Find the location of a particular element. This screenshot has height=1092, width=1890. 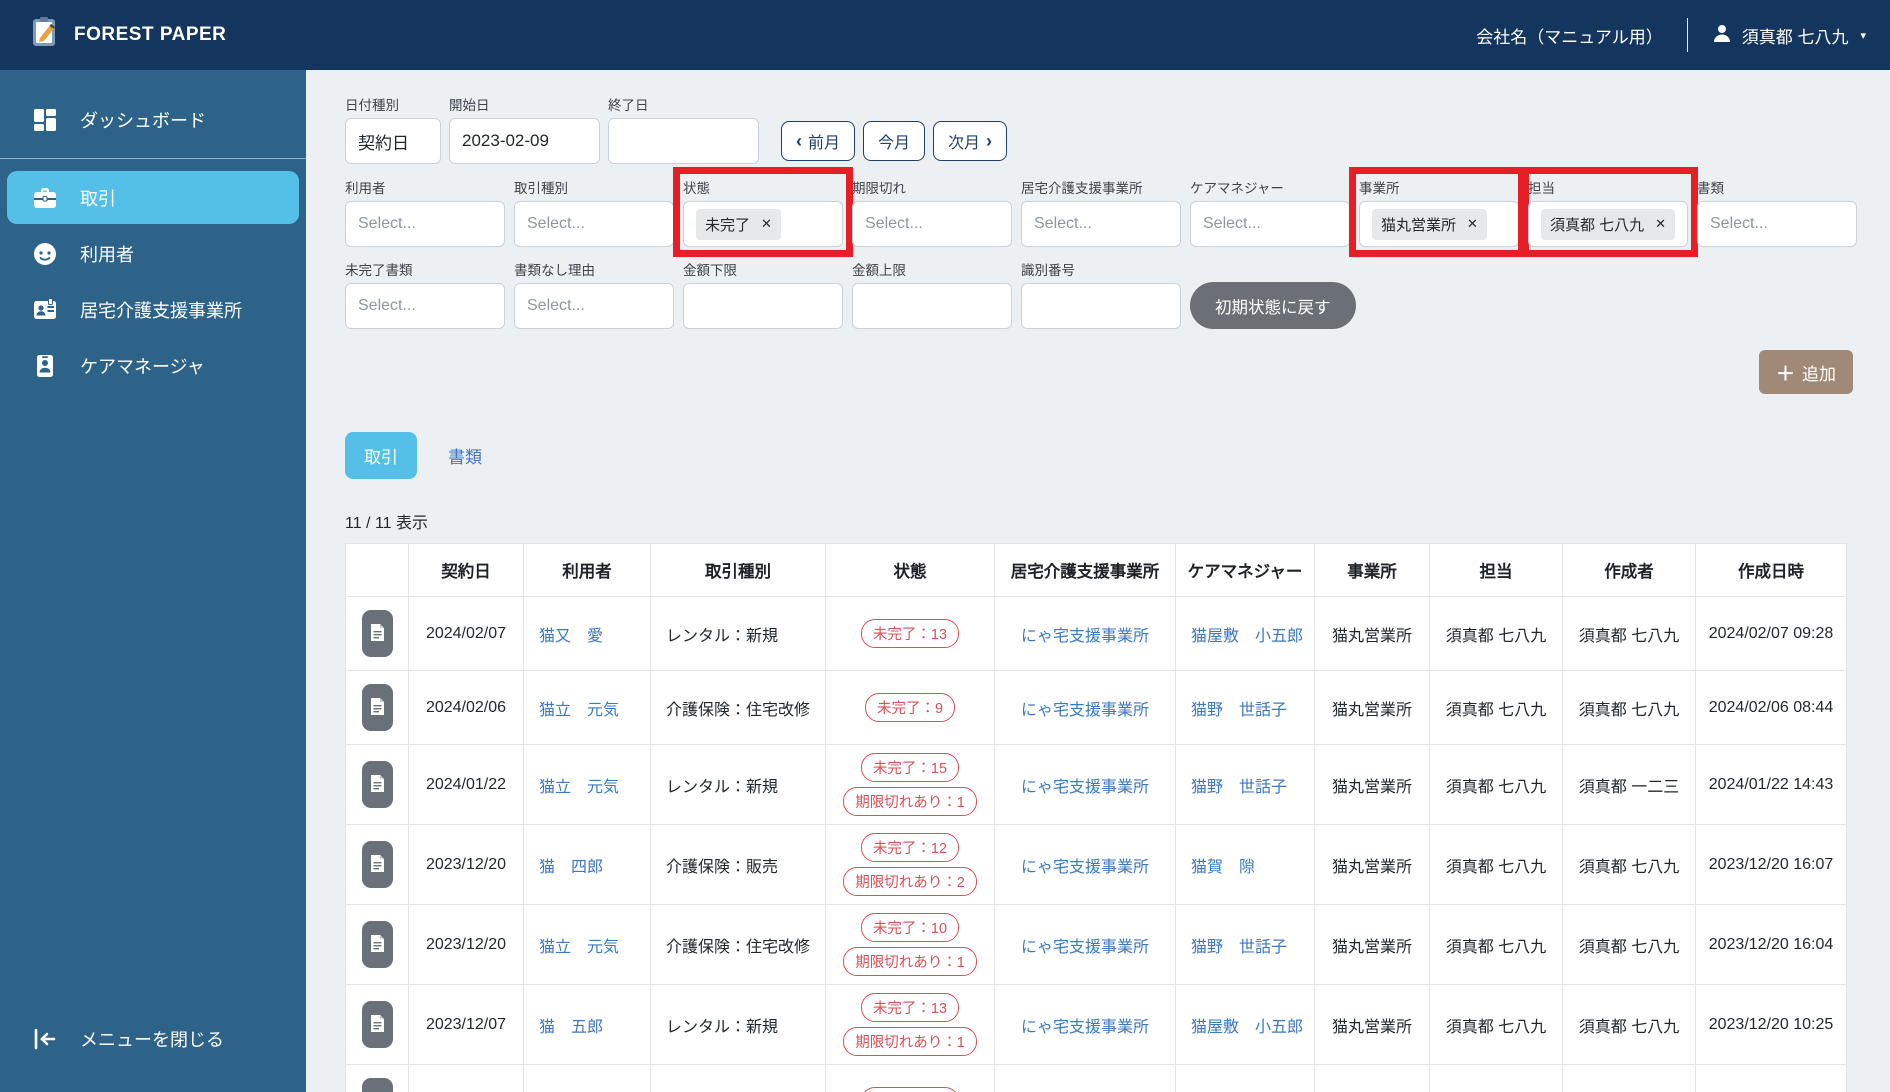

date-type-select: 契約日 is located at coordinates (393, 141).